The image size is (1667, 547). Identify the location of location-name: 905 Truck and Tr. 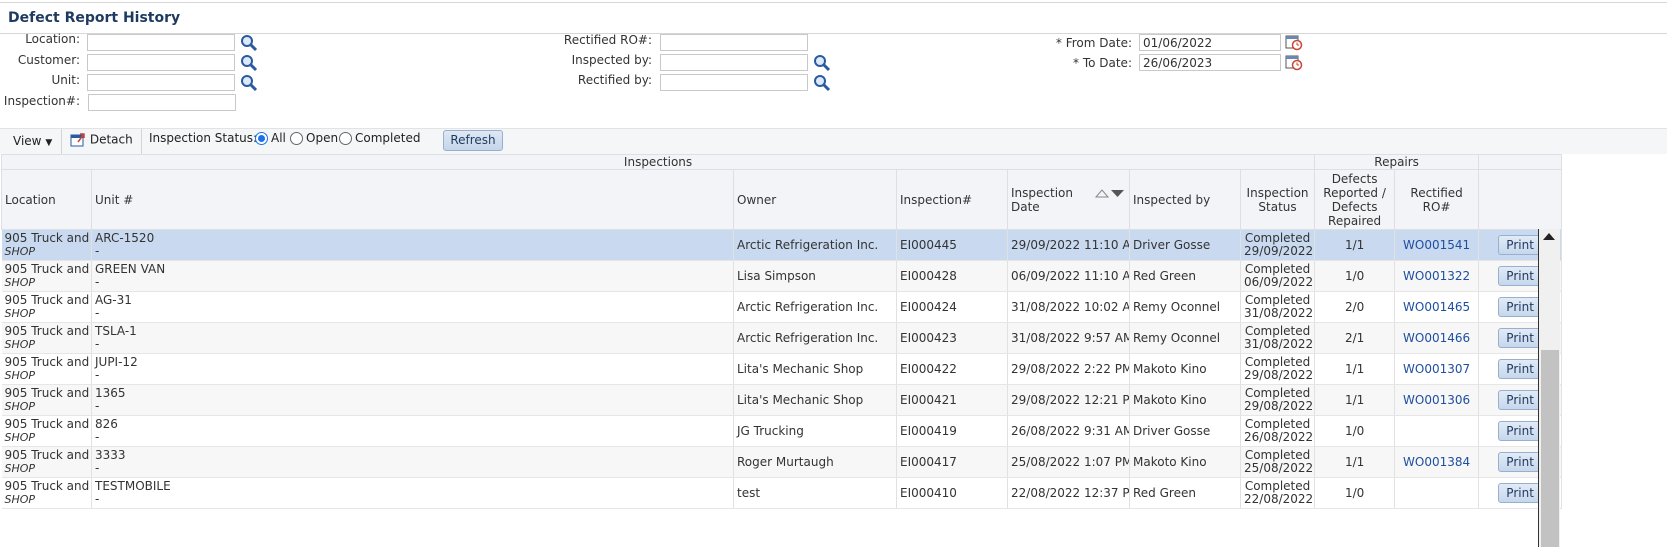
(47, 269).